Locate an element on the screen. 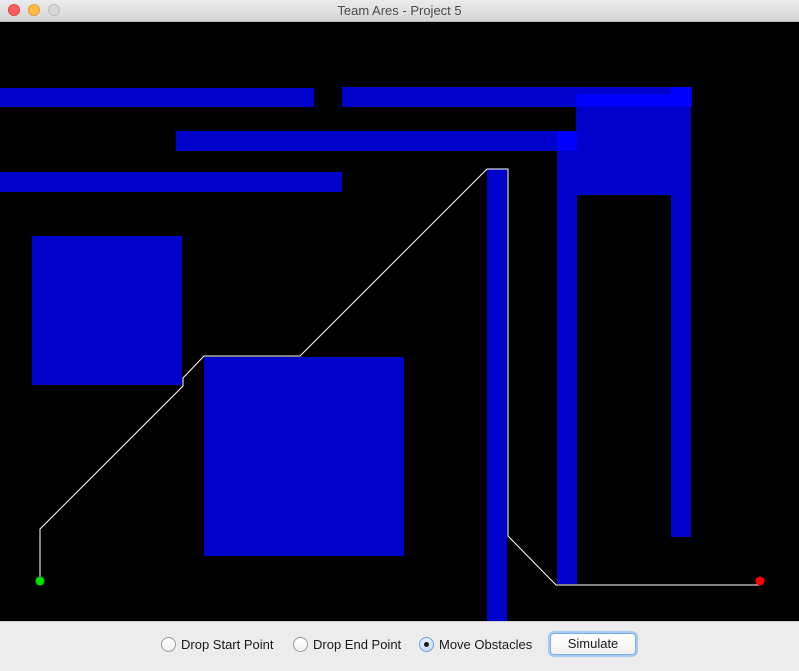 The image size is (799, 671). start-point is located at coordinates (40, 581).